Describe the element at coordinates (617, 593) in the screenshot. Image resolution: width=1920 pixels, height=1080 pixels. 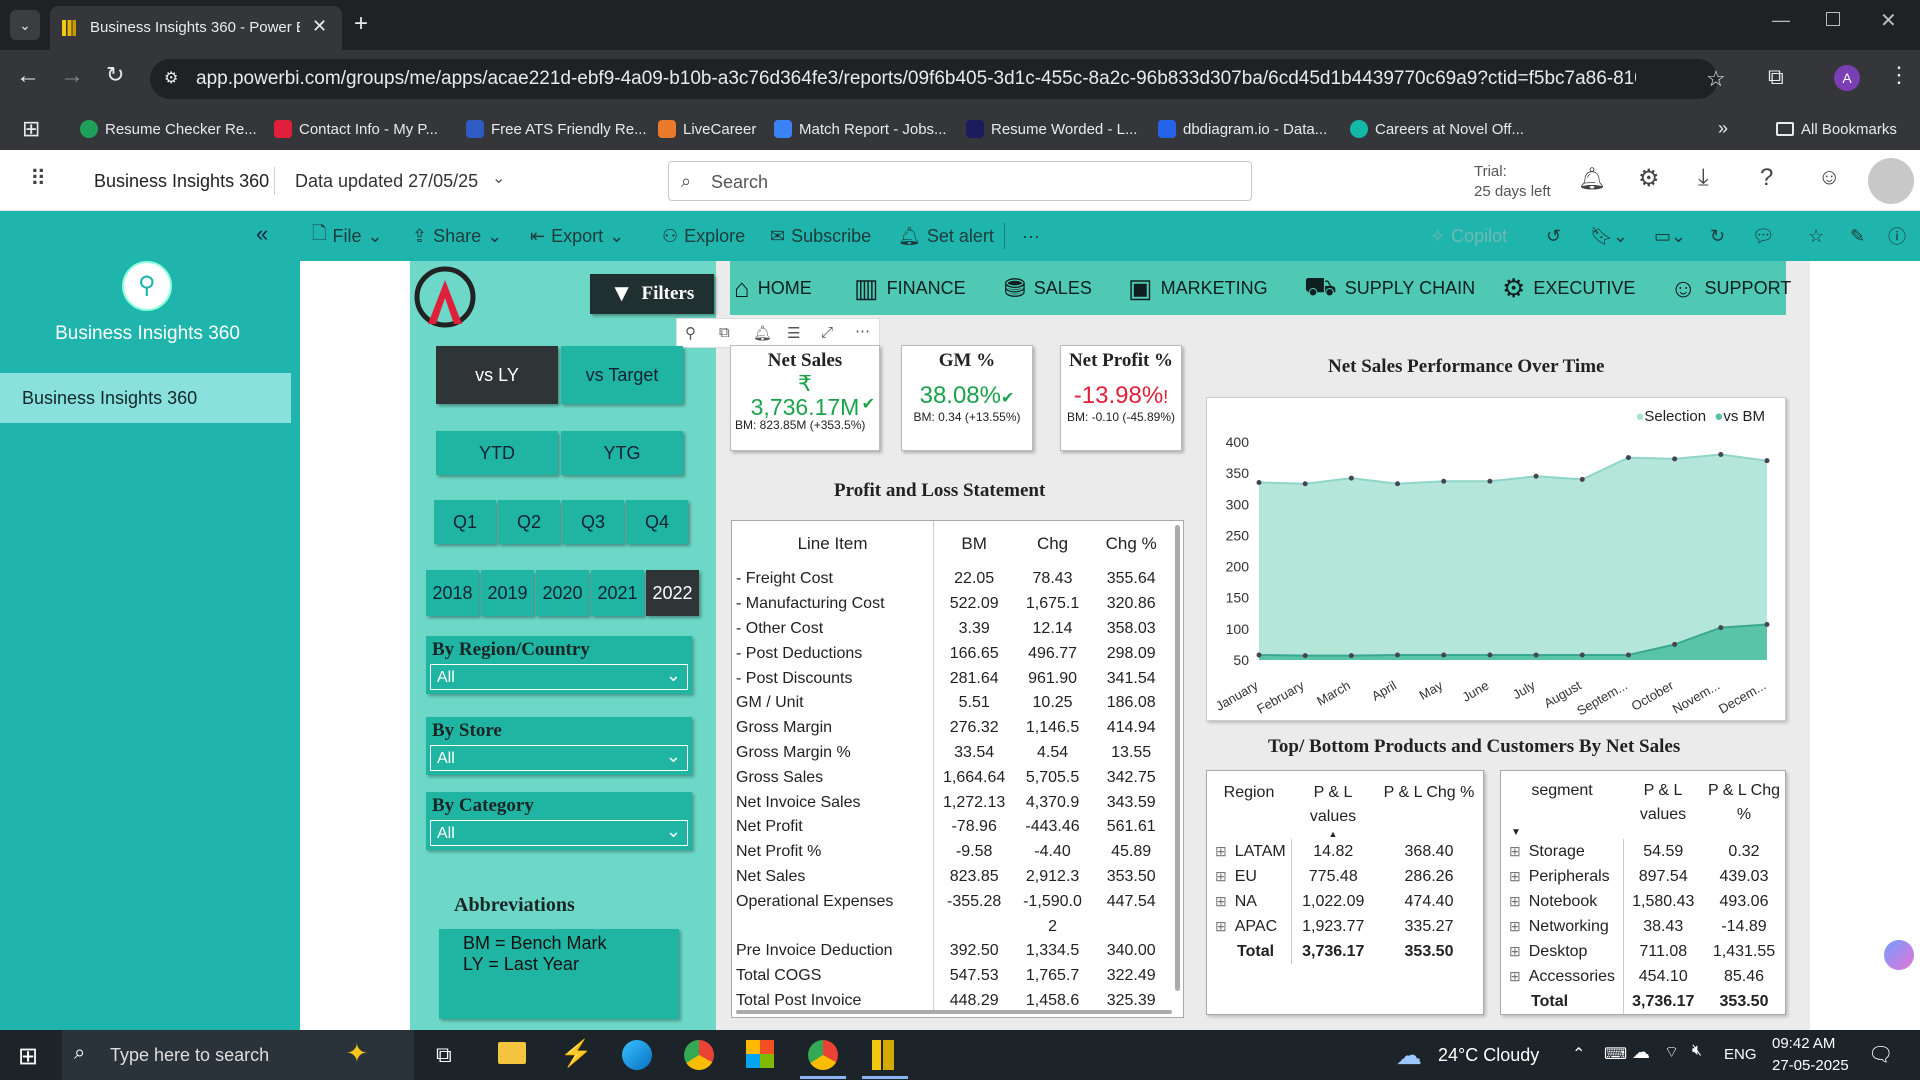
I see `year-2021-button: 2021` at that location.